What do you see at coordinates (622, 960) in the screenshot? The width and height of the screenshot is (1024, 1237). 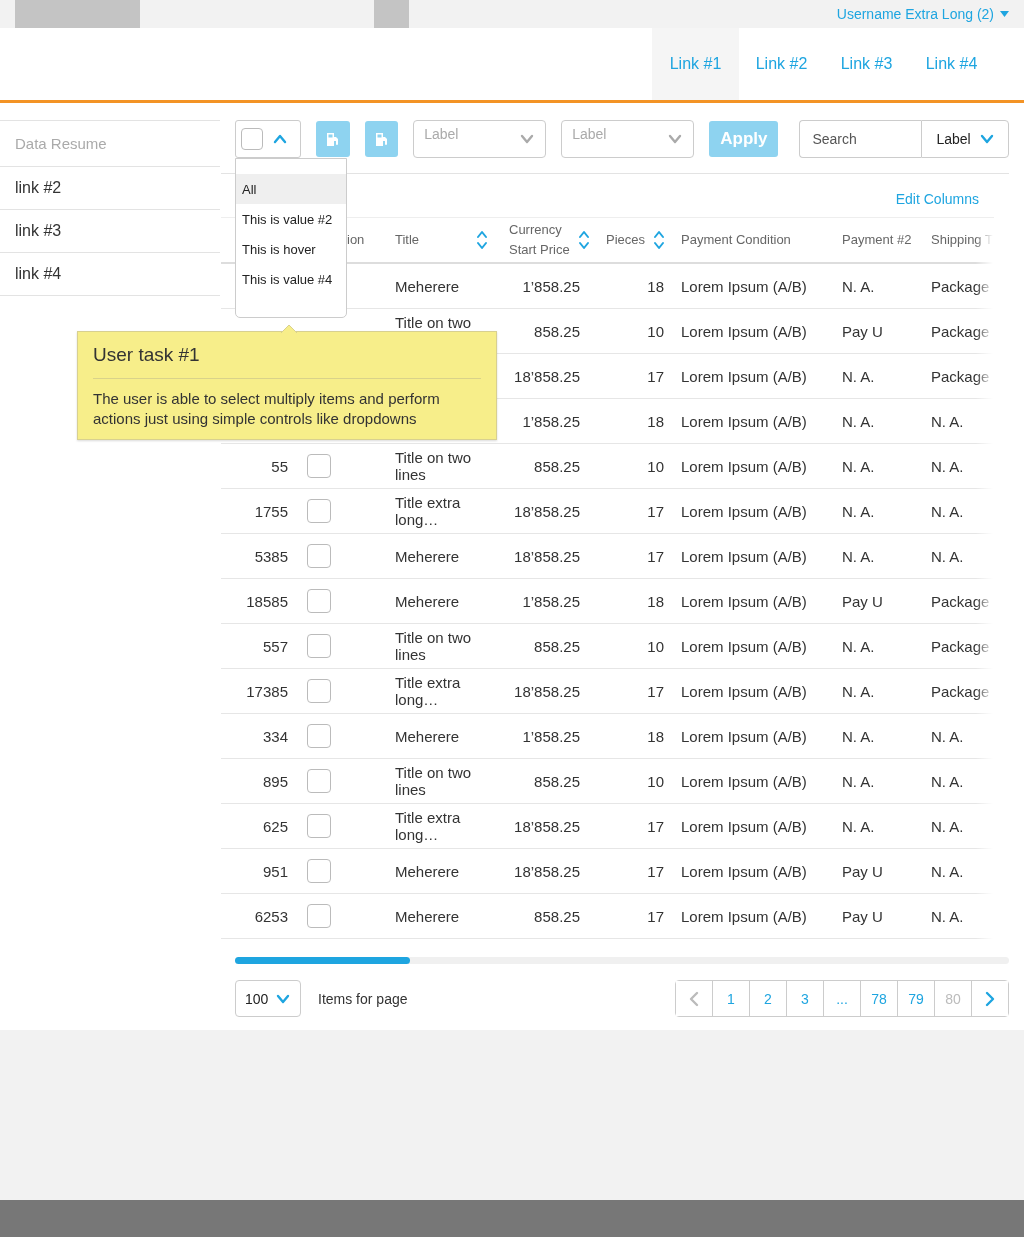 I see `horizontal-scrollbar` at bounding box center [622, 960].